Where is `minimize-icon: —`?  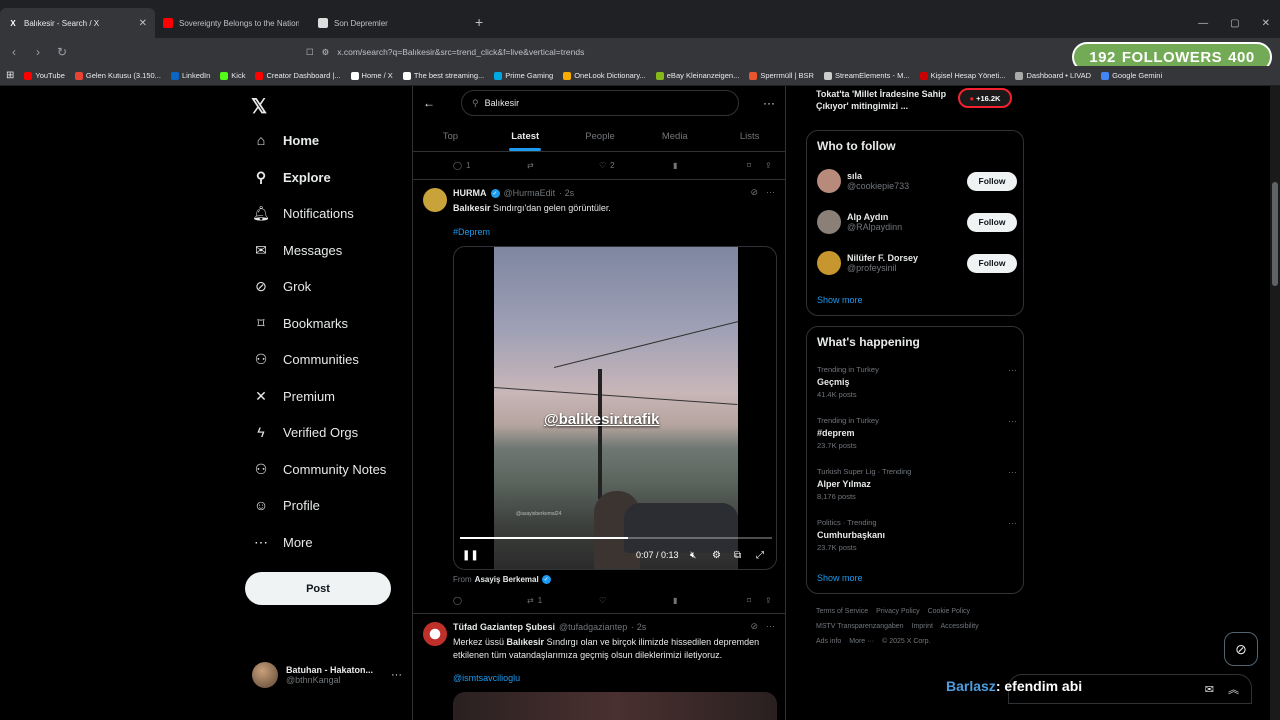 minimize-icon: — is located at coordinates (1203, 23).